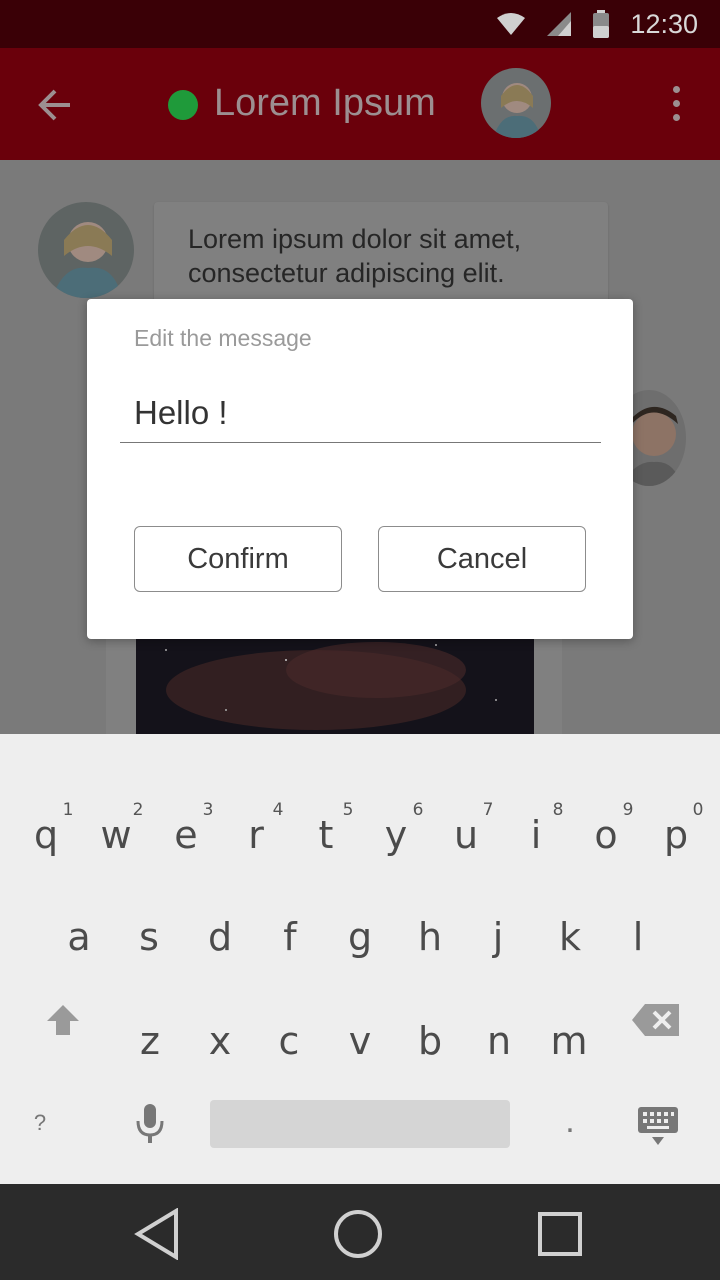  Describe the element at coordinates (638, 909) in the screenshot. I see `key-l: l` at that location.